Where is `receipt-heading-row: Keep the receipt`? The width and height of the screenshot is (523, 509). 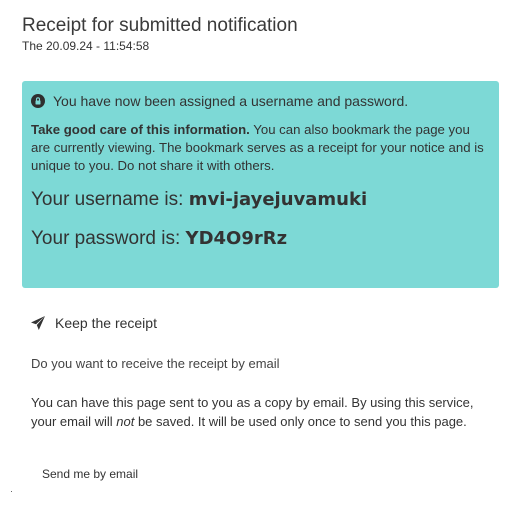
receipt-heading-row: Keep the receipt is located at coordinates (93, 323).